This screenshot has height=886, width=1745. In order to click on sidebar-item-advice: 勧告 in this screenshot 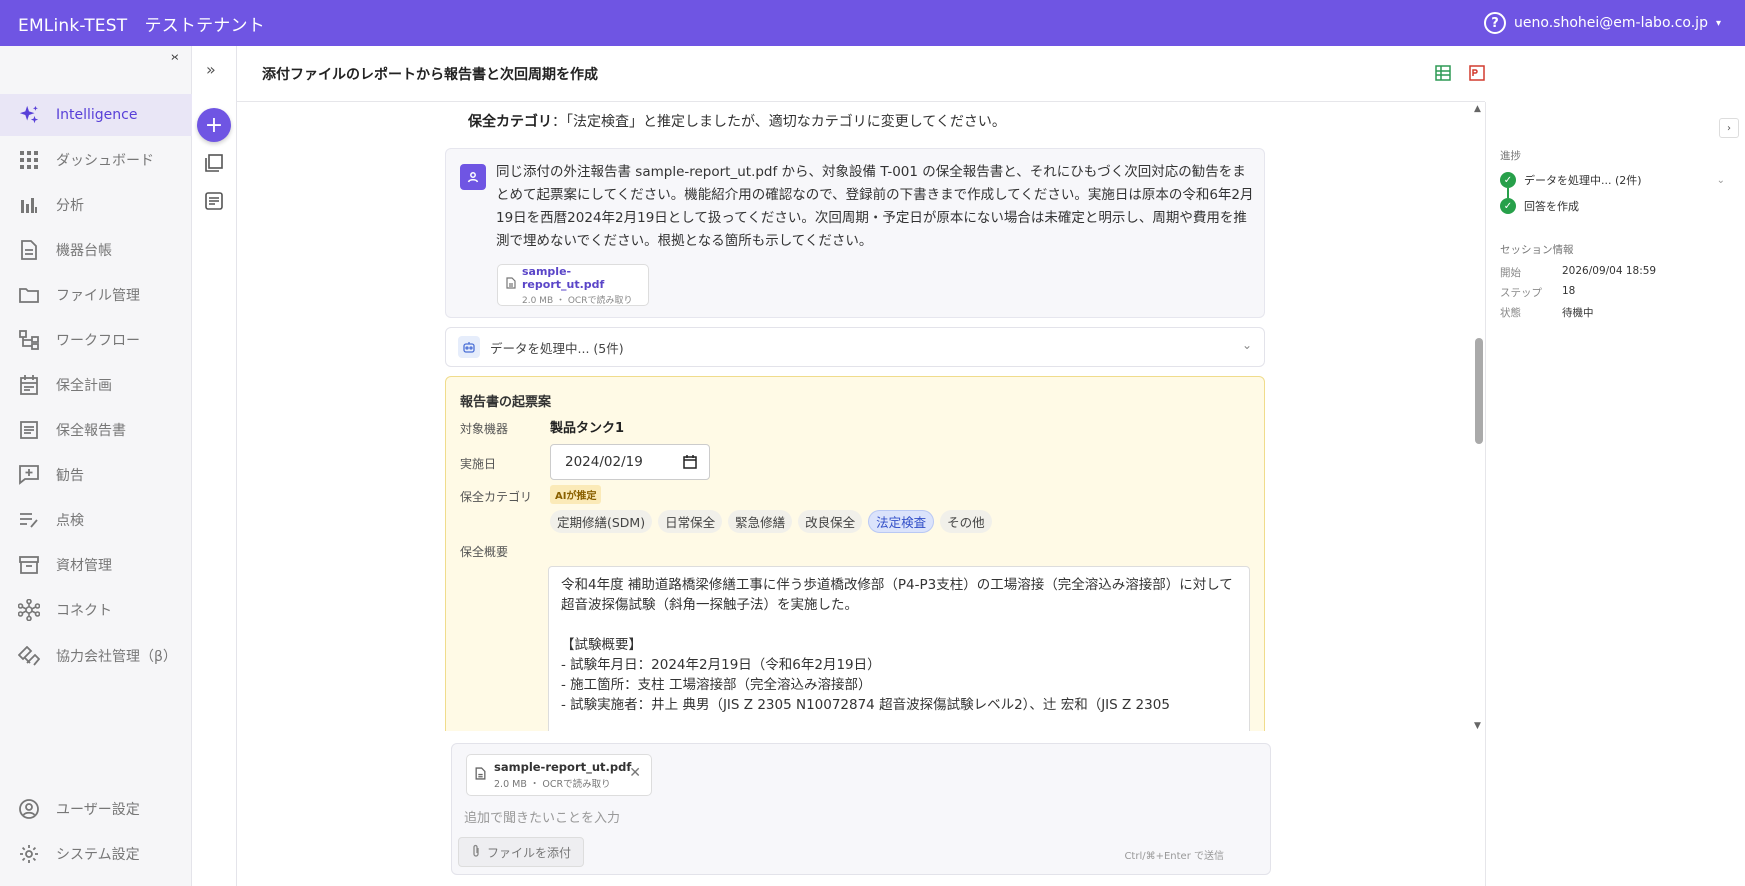, I will do `click(96, 475)`.